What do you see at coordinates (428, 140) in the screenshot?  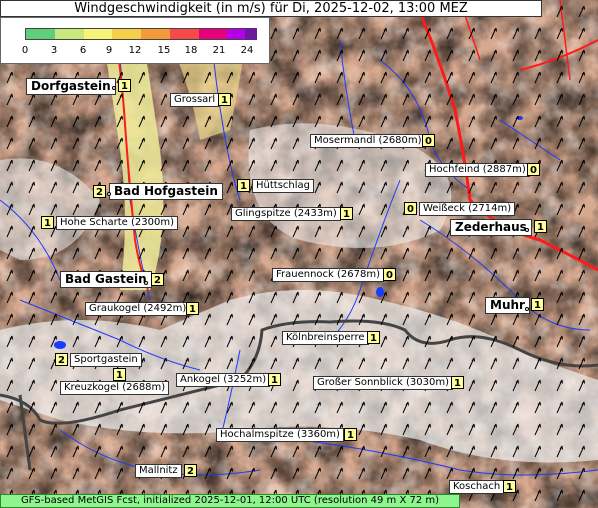 I see `wind-value-mosermandl: 0` at bounding box center [428, 140].